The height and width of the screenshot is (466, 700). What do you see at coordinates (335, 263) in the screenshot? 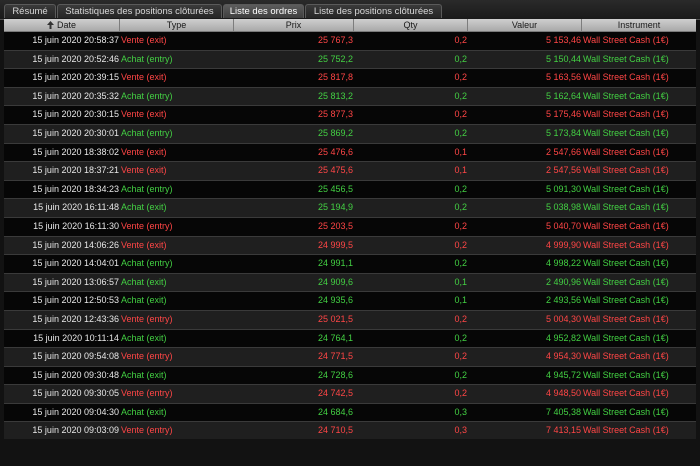
I see `order-price: 24 991,1` at bounding box center [335, 263].